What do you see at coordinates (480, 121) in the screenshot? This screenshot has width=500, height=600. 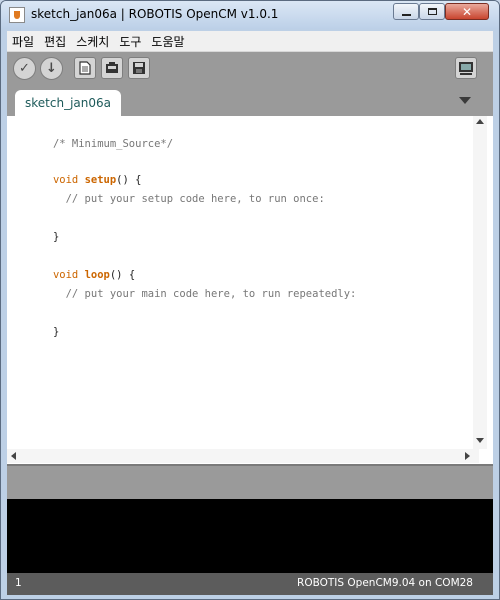 I see `scroll-up-arrow-icon` at bounding box center [480, 121].